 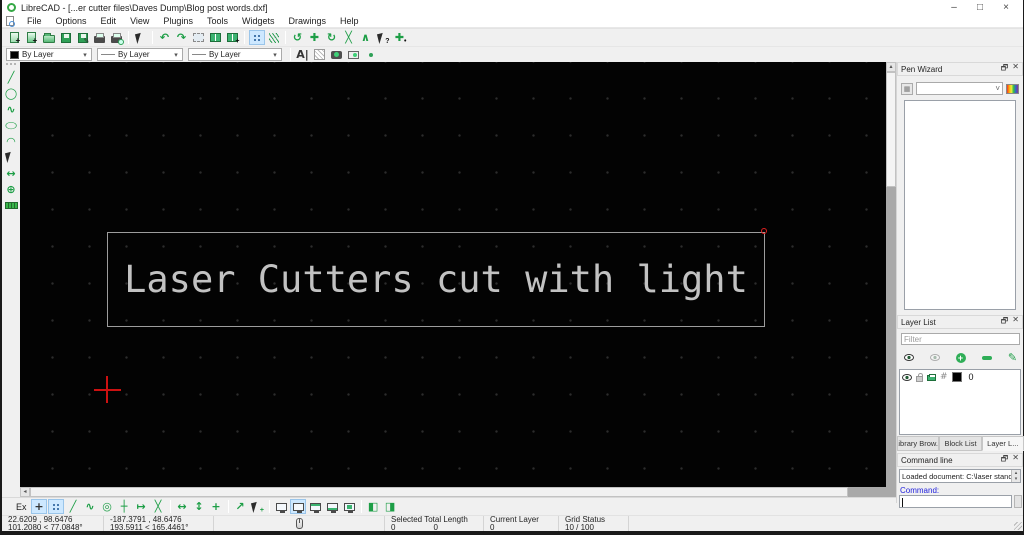 I want to click on line-icon: ╱, so click(x=11, y=77).